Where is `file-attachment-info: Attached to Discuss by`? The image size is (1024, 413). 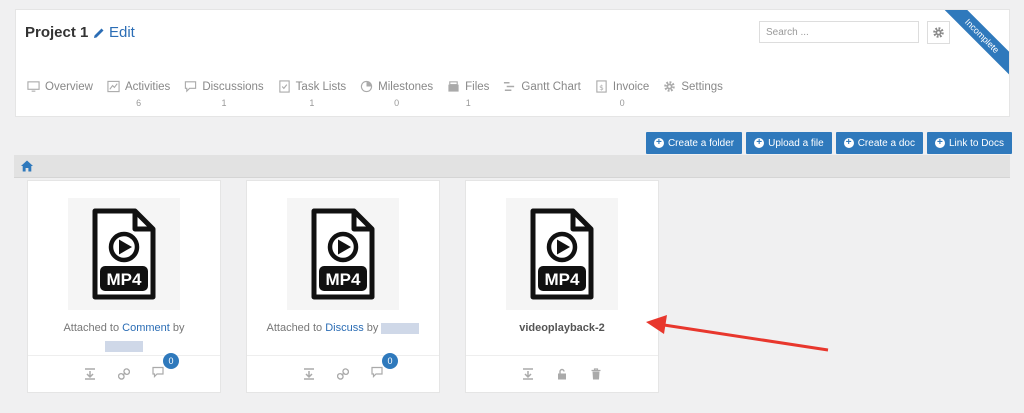 file-attachment-info: Attached to Discuss by is located at coordinates (343, 328).